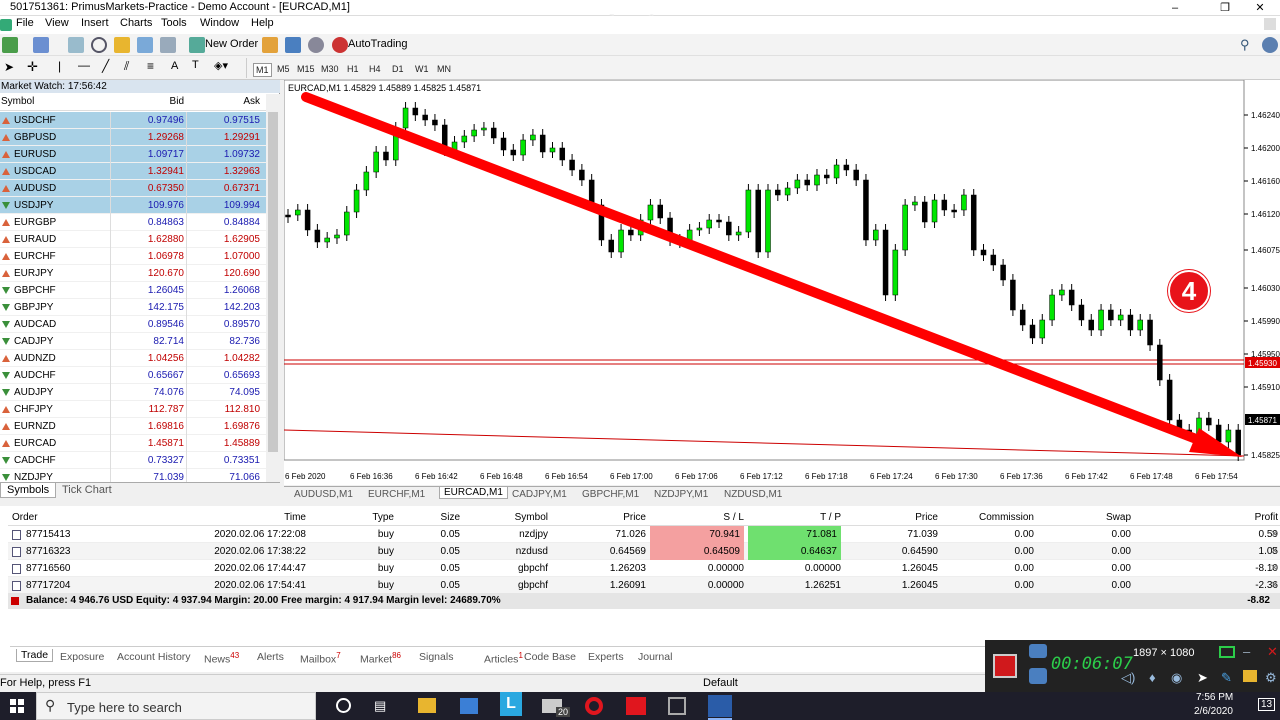  Describe the element at coordinates (133, 324) in the screenshot. I see `market-row-audcad: AUDCAD 0.89546 0.89570` at that location.